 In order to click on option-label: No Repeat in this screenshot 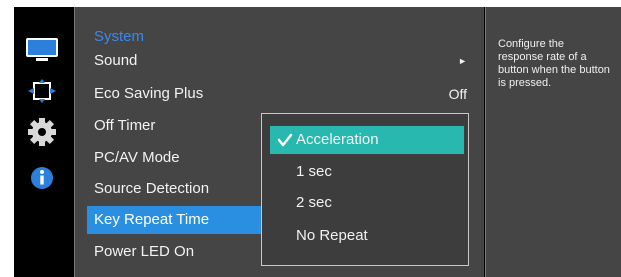, I will do `click(332, 235)`.